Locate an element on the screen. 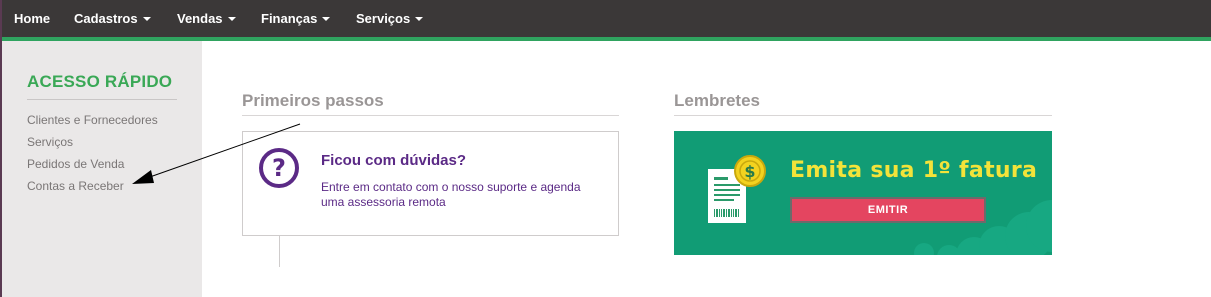 The image size is (1211, 297). question-circle-icon: ? is located at coordinates (279, 168).